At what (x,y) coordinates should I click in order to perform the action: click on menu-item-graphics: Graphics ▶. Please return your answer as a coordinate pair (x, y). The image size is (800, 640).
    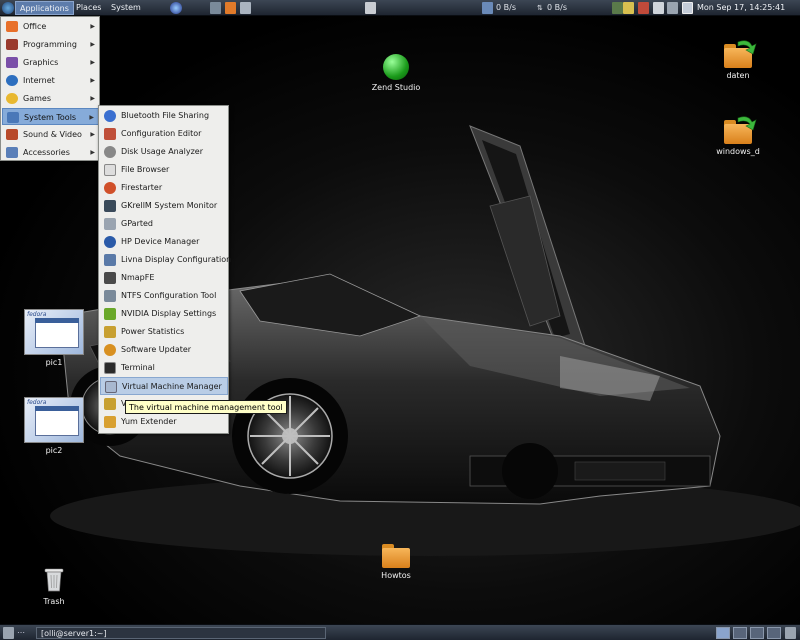
    Looking at the image, I should click on (50, 62).